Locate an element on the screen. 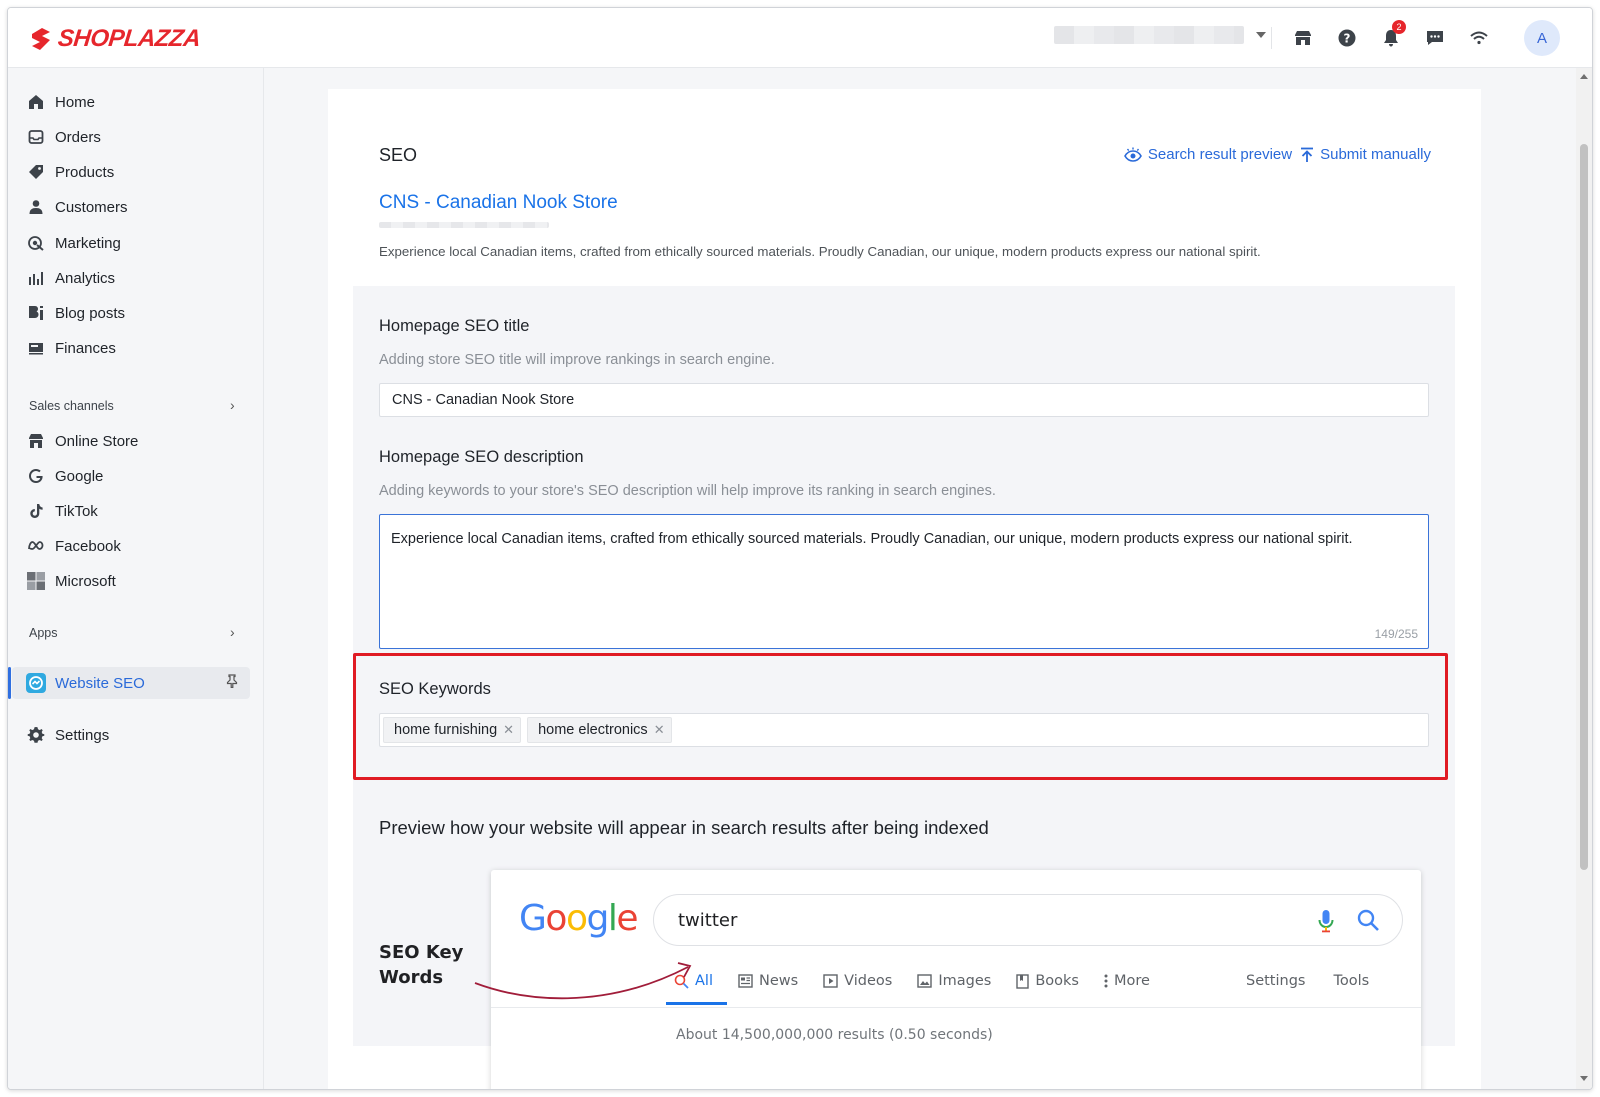  sidebar-item-label: Marketing is located at coordinates (88, 243).